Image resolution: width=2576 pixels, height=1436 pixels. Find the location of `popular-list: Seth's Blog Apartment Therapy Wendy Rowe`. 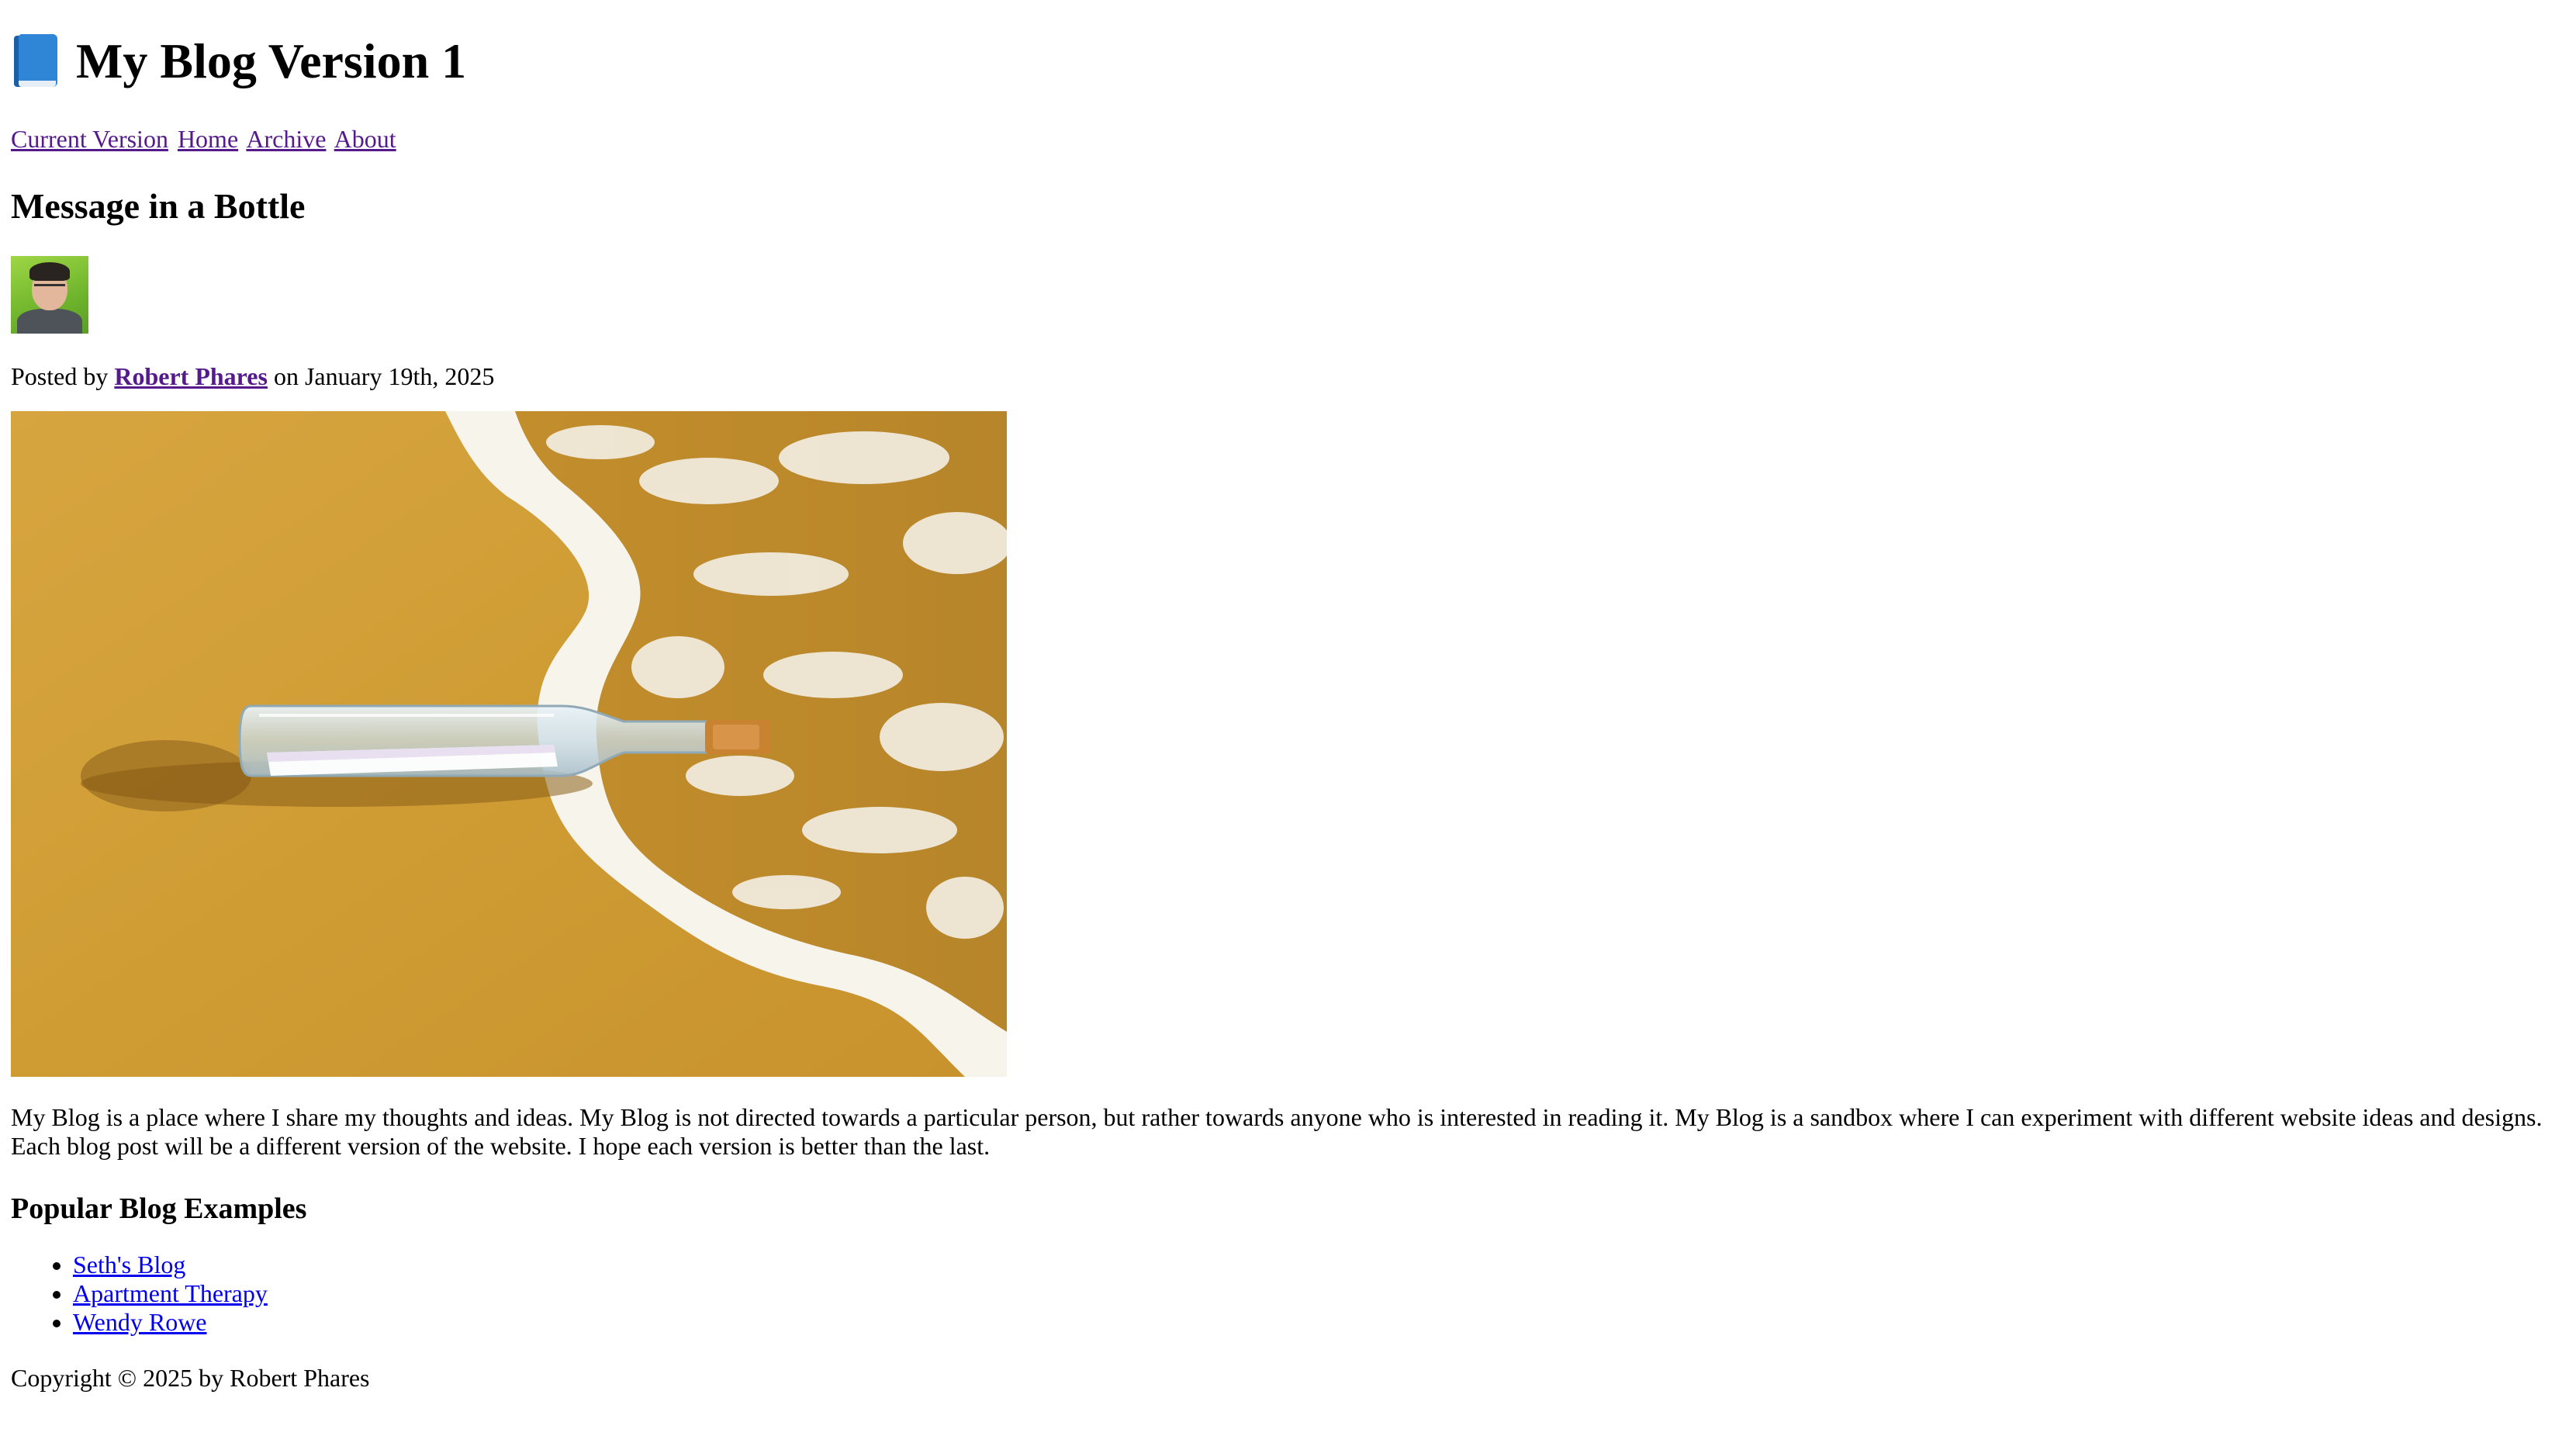

popular-list: Seth's Blog Apartment Therapy Wendy Rowe is located at coordinates (1288, 1294).